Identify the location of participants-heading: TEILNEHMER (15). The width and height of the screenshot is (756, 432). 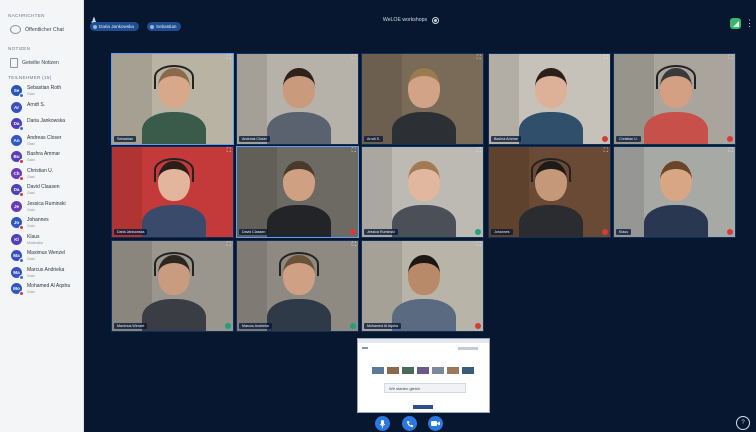
(30, 77).